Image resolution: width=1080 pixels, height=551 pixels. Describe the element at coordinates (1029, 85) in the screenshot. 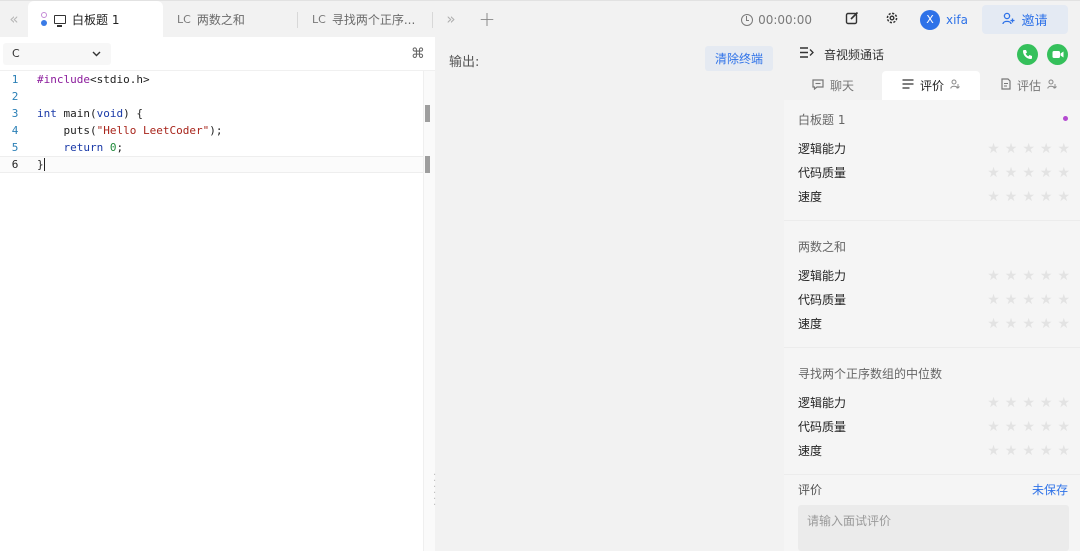

I see `tab-assessment: 评估` at that location.